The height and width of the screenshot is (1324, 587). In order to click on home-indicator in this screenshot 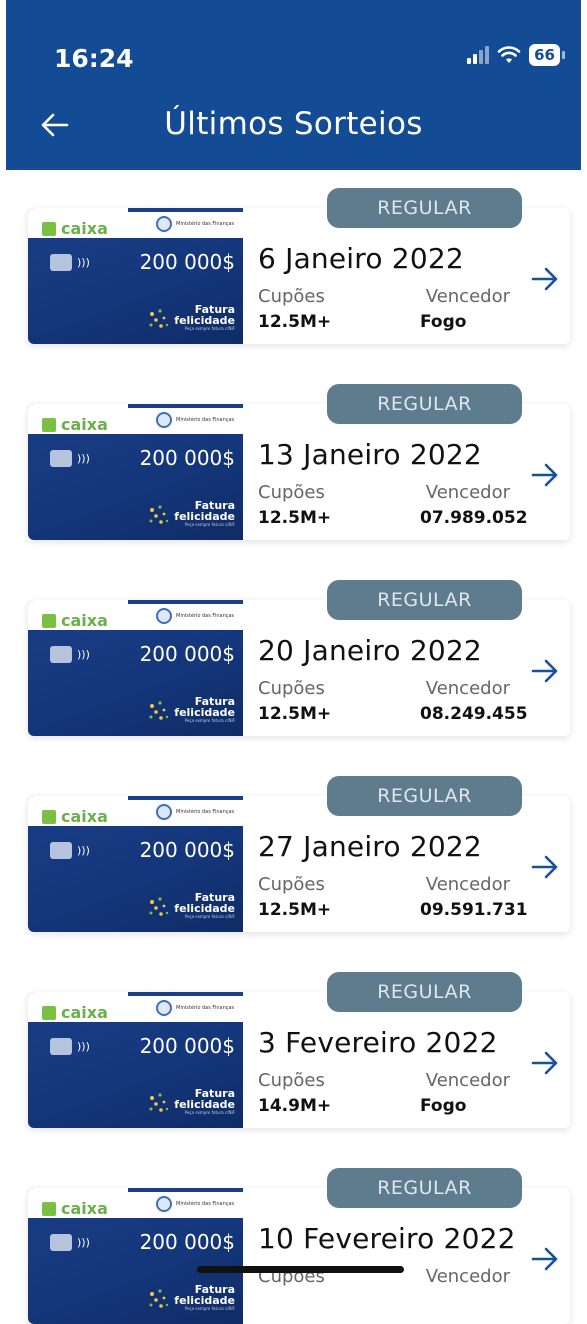, I will do `click(300, 1269)`.